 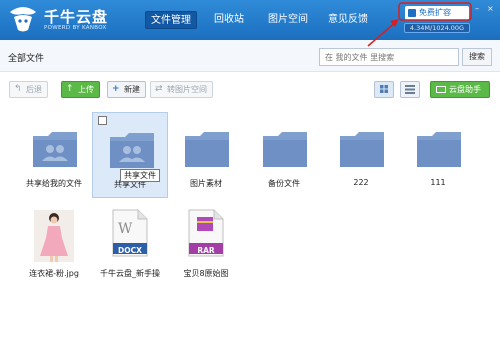 I want to click on file-name: 111, so click(x=438, y=182).